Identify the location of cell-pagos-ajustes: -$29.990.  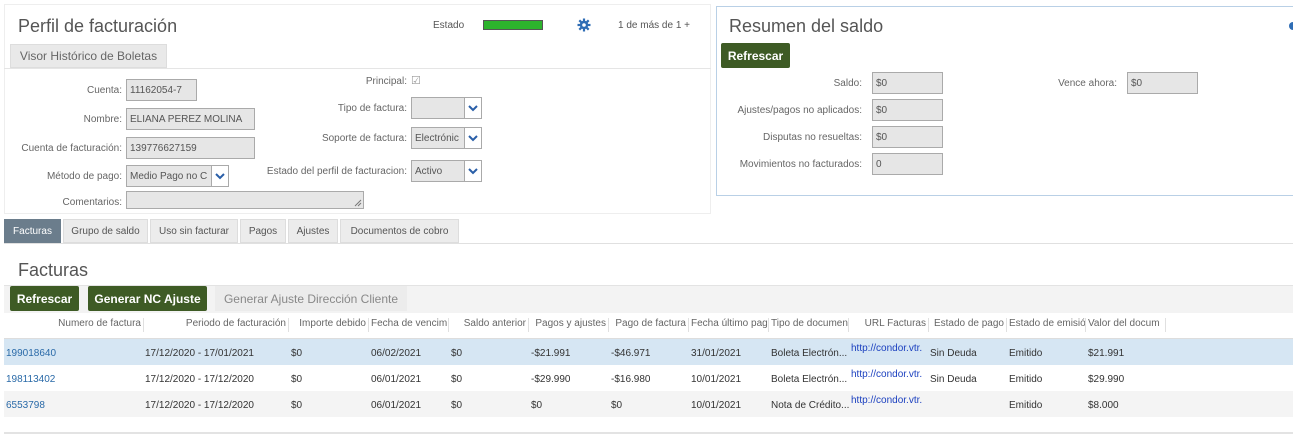
(551, 379).